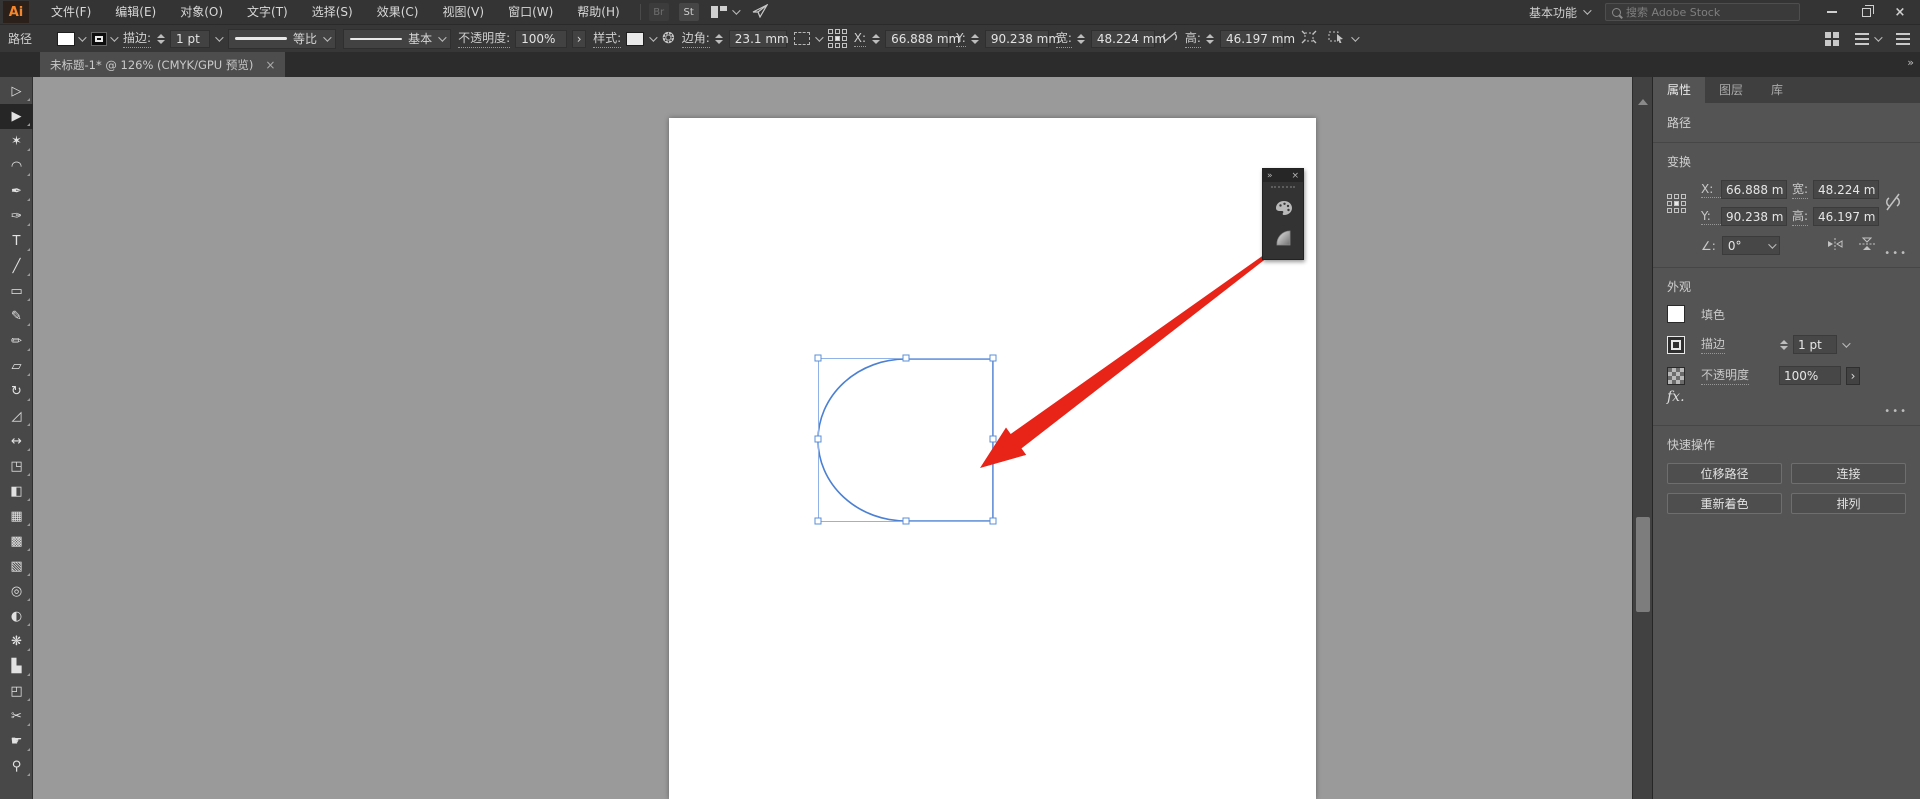 Image resolution: width=1920 pixels, height=799 pixels. Describe the element at coordinates (1725, 375) in the screenshot. I see `opacity-label: 不透明度` at that location.